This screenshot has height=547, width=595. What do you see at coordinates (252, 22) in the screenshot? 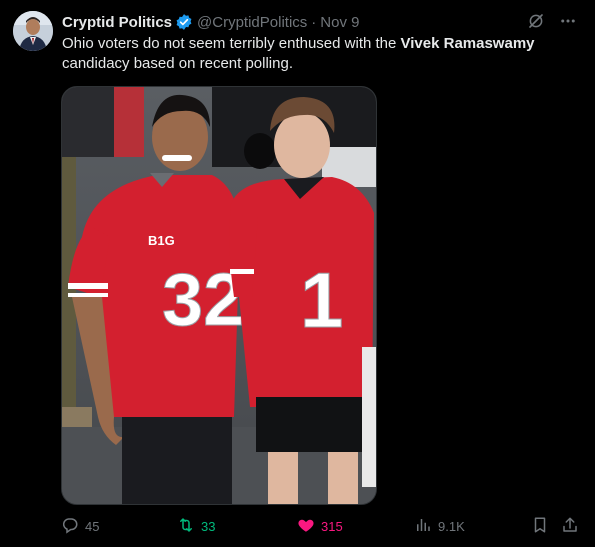
I see `author-handle: @CryptidPolitics` at bounding box center [252, 22].